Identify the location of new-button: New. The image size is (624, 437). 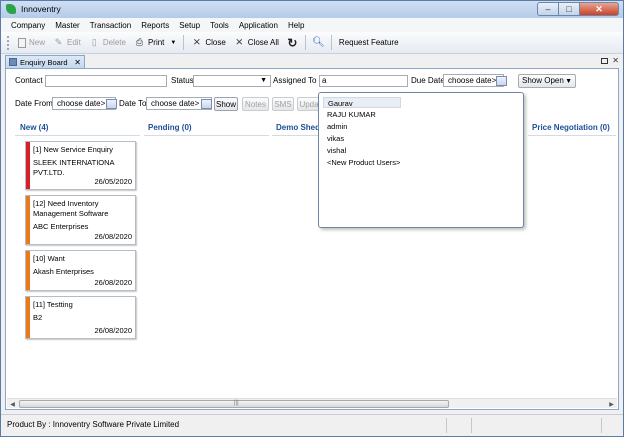
(31, 43).